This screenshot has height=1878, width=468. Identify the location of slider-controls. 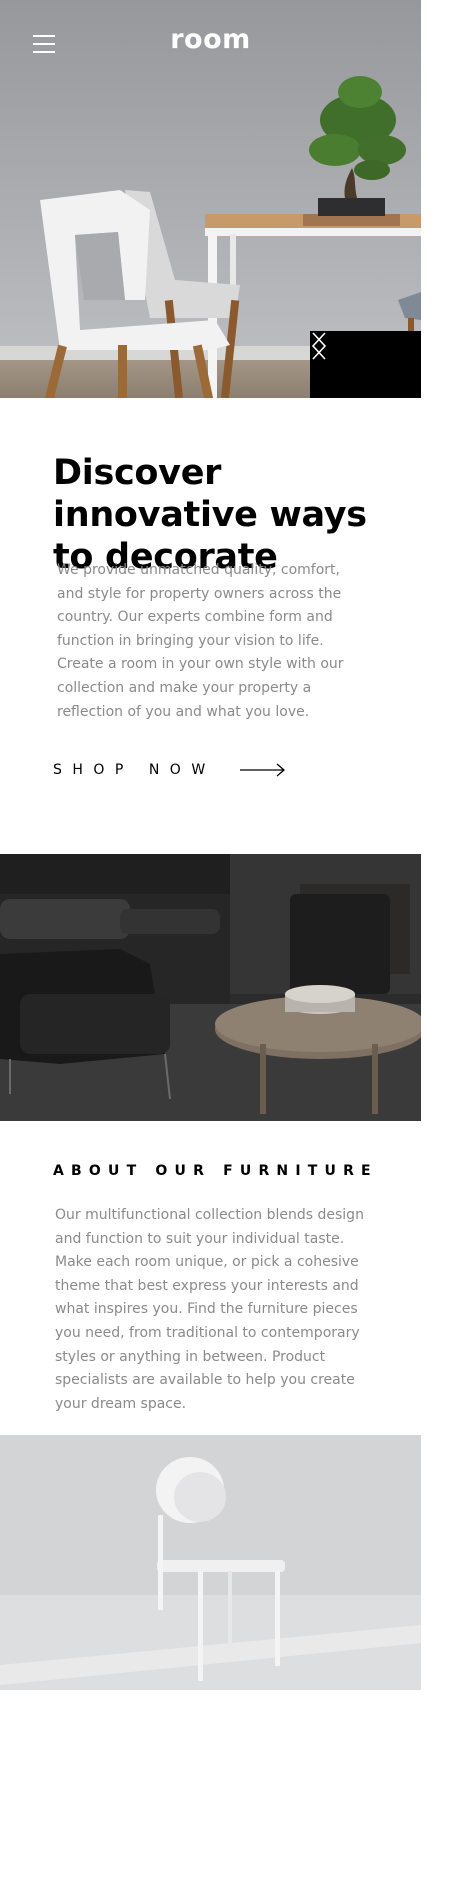
(365, 364).